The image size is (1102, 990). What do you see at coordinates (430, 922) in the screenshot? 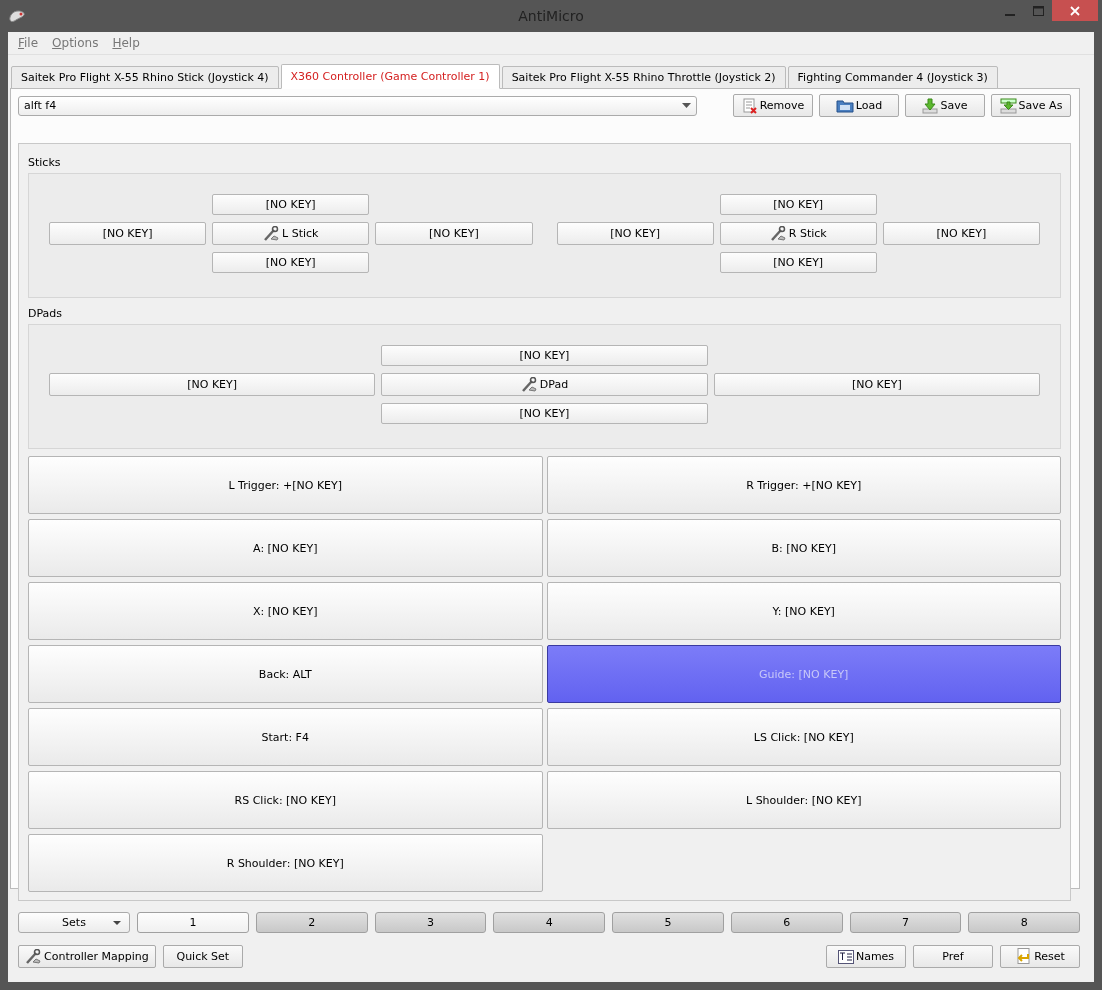
I see `set-button: 3` at bounding box center [430, 922].